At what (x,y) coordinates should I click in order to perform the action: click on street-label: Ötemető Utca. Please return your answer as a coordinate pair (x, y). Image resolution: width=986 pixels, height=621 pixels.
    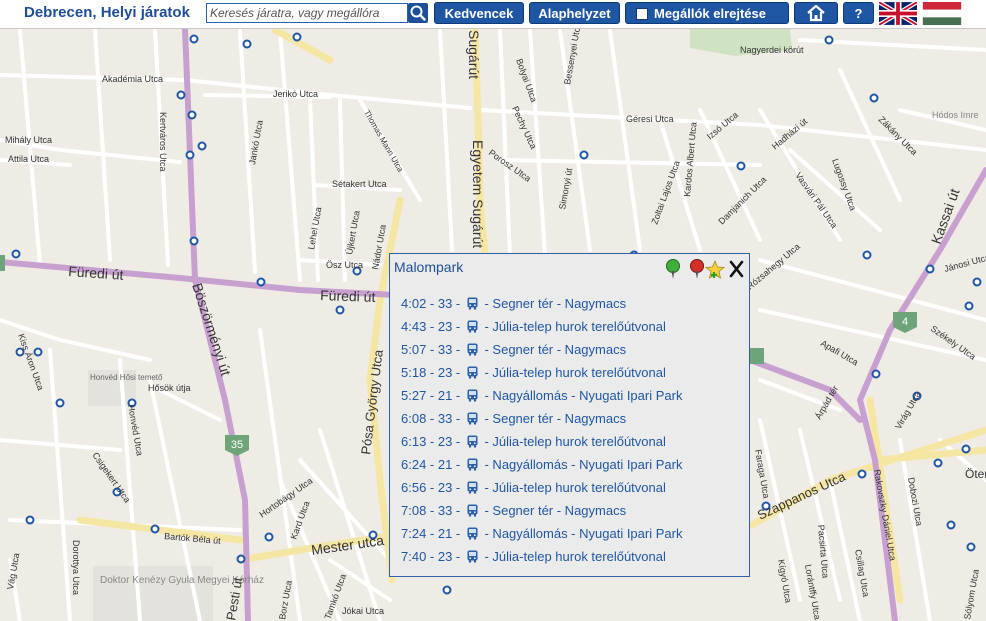
    Looking at the image, I should click on (975, 474).